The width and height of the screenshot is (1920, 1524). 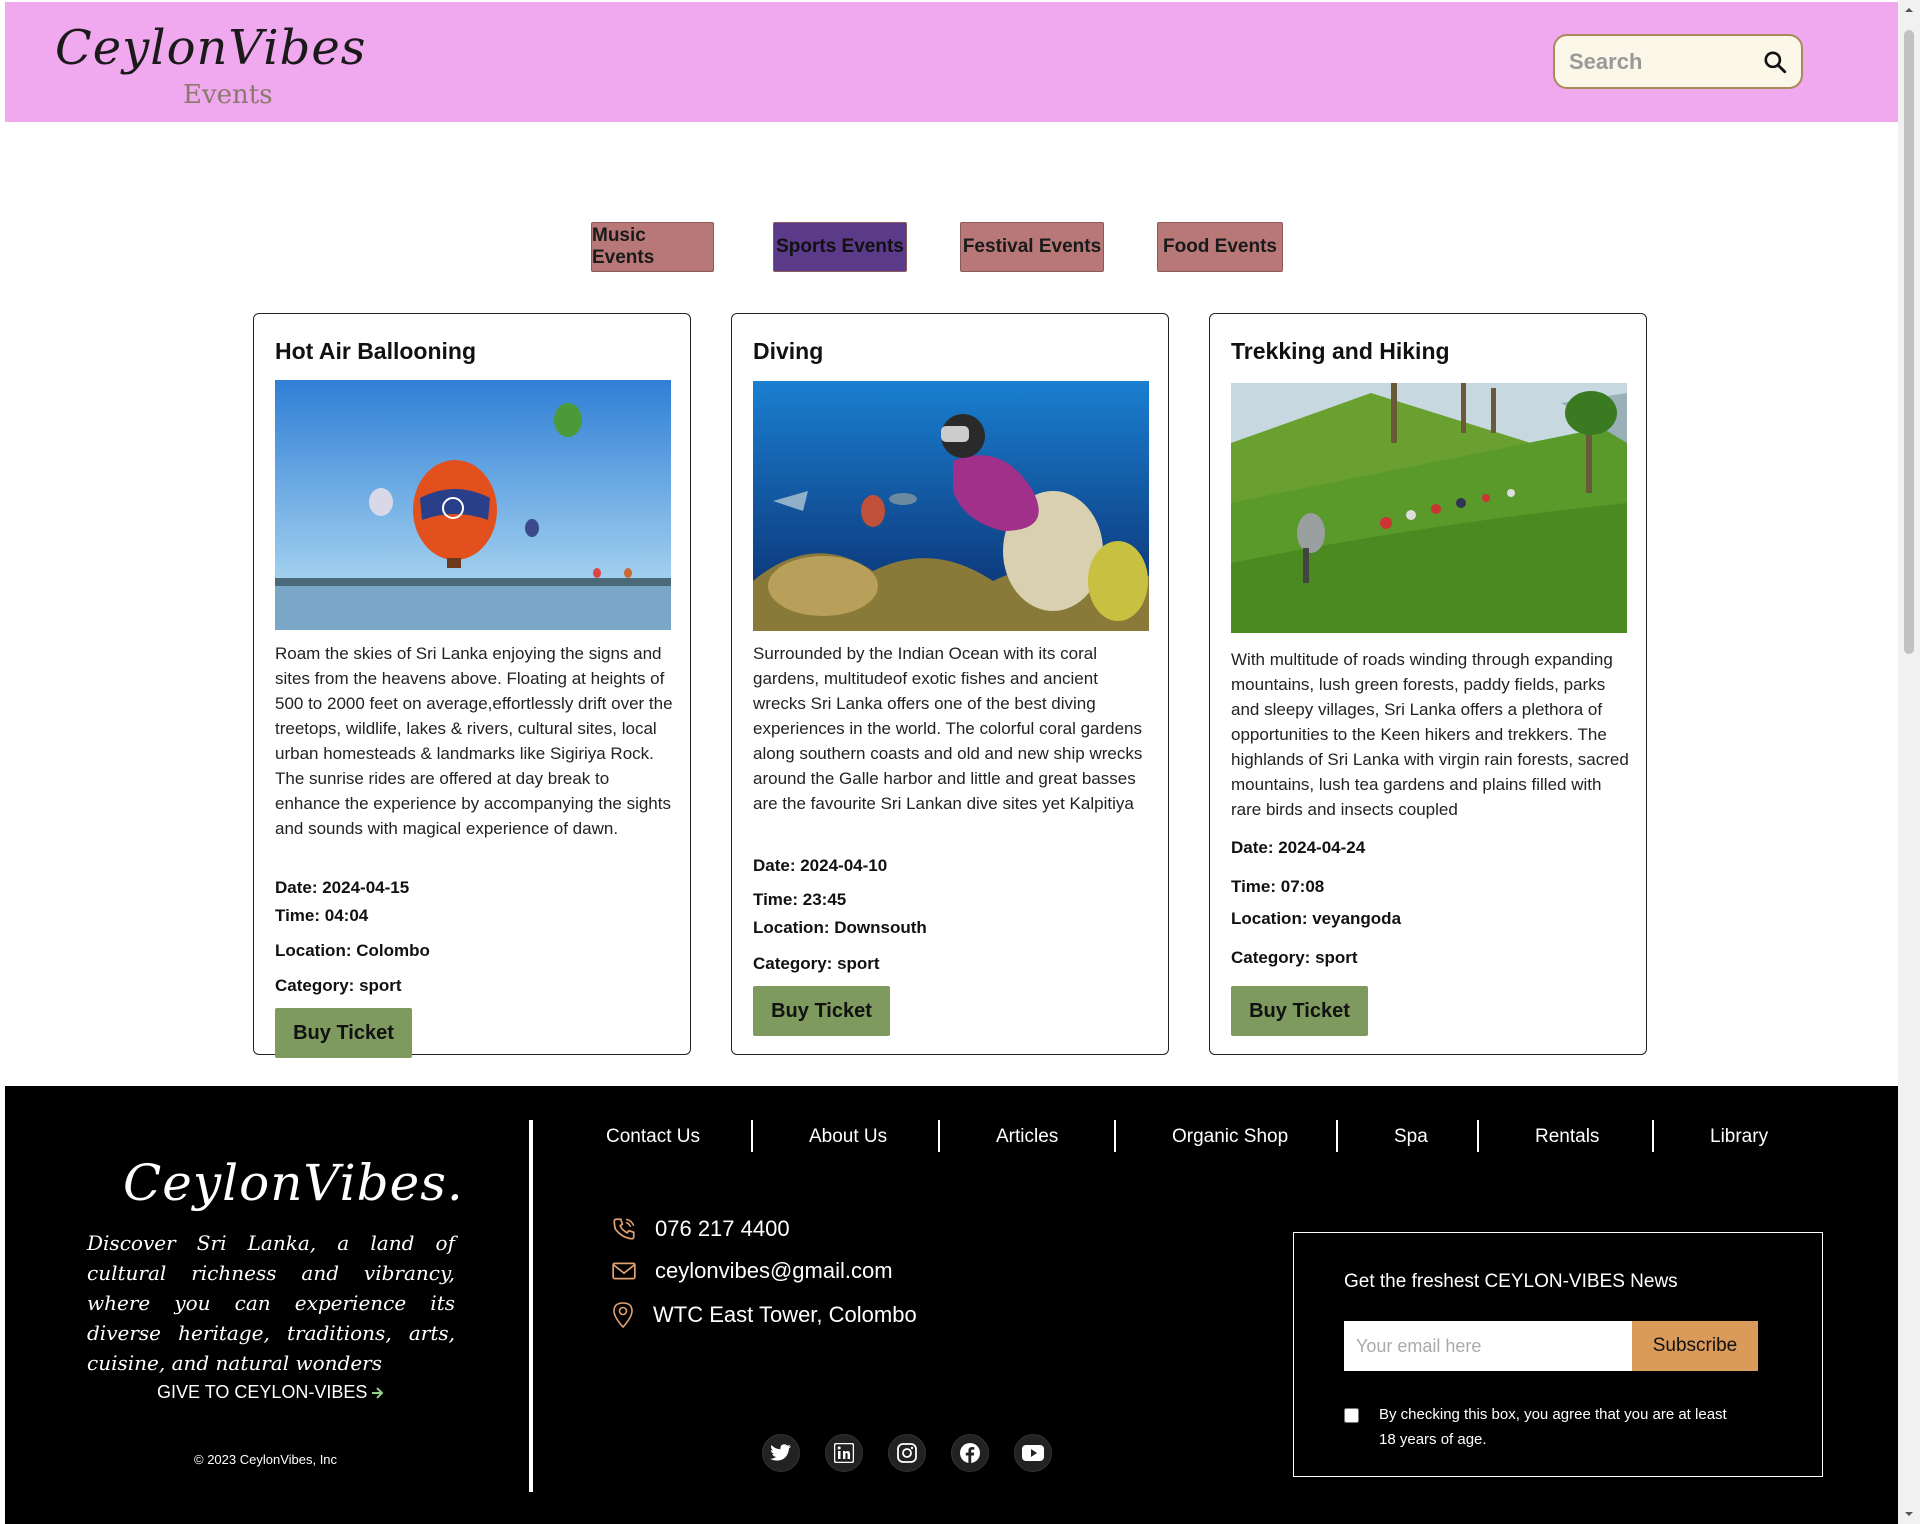 What do you see at coordinates (653, 1137) in the screenshot?
I see `footer-nav-contact-us: Contact Us` at bounding box center [653, 1137].